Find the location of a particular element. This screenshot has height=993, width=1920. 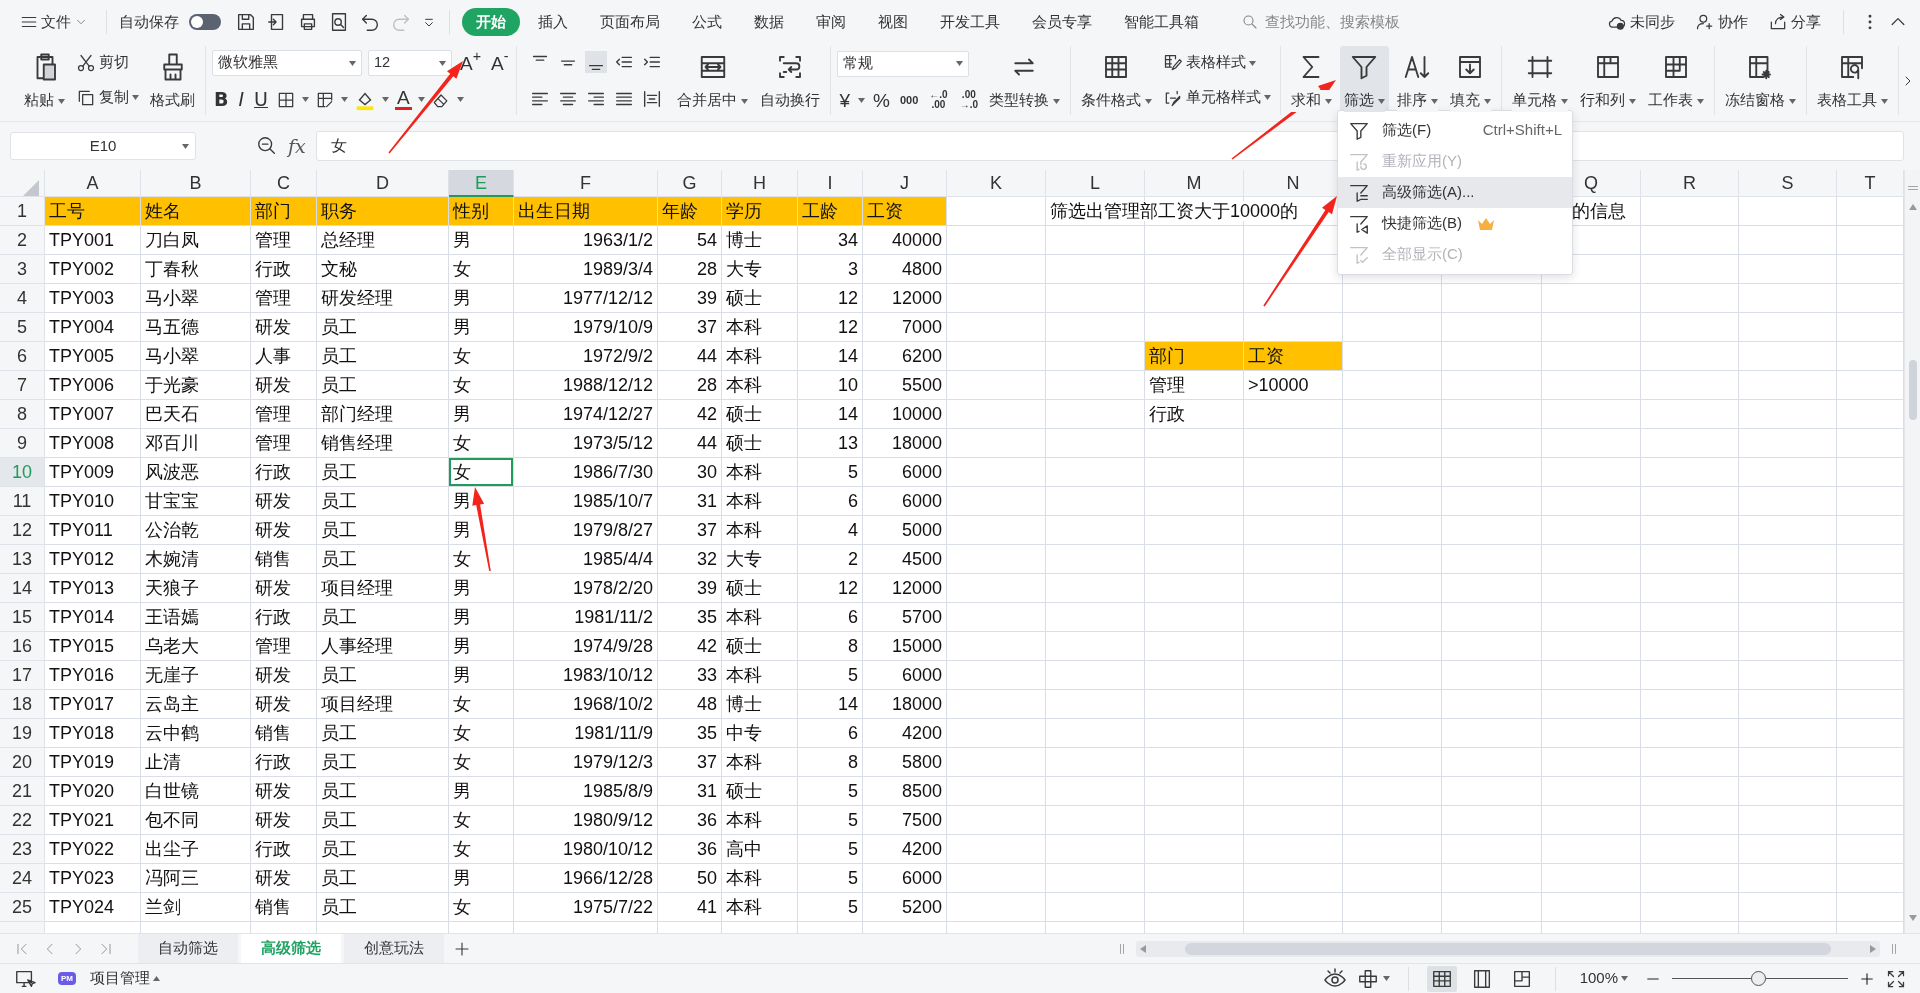

thousands-button: 000 is located at coordinates (909, 100).